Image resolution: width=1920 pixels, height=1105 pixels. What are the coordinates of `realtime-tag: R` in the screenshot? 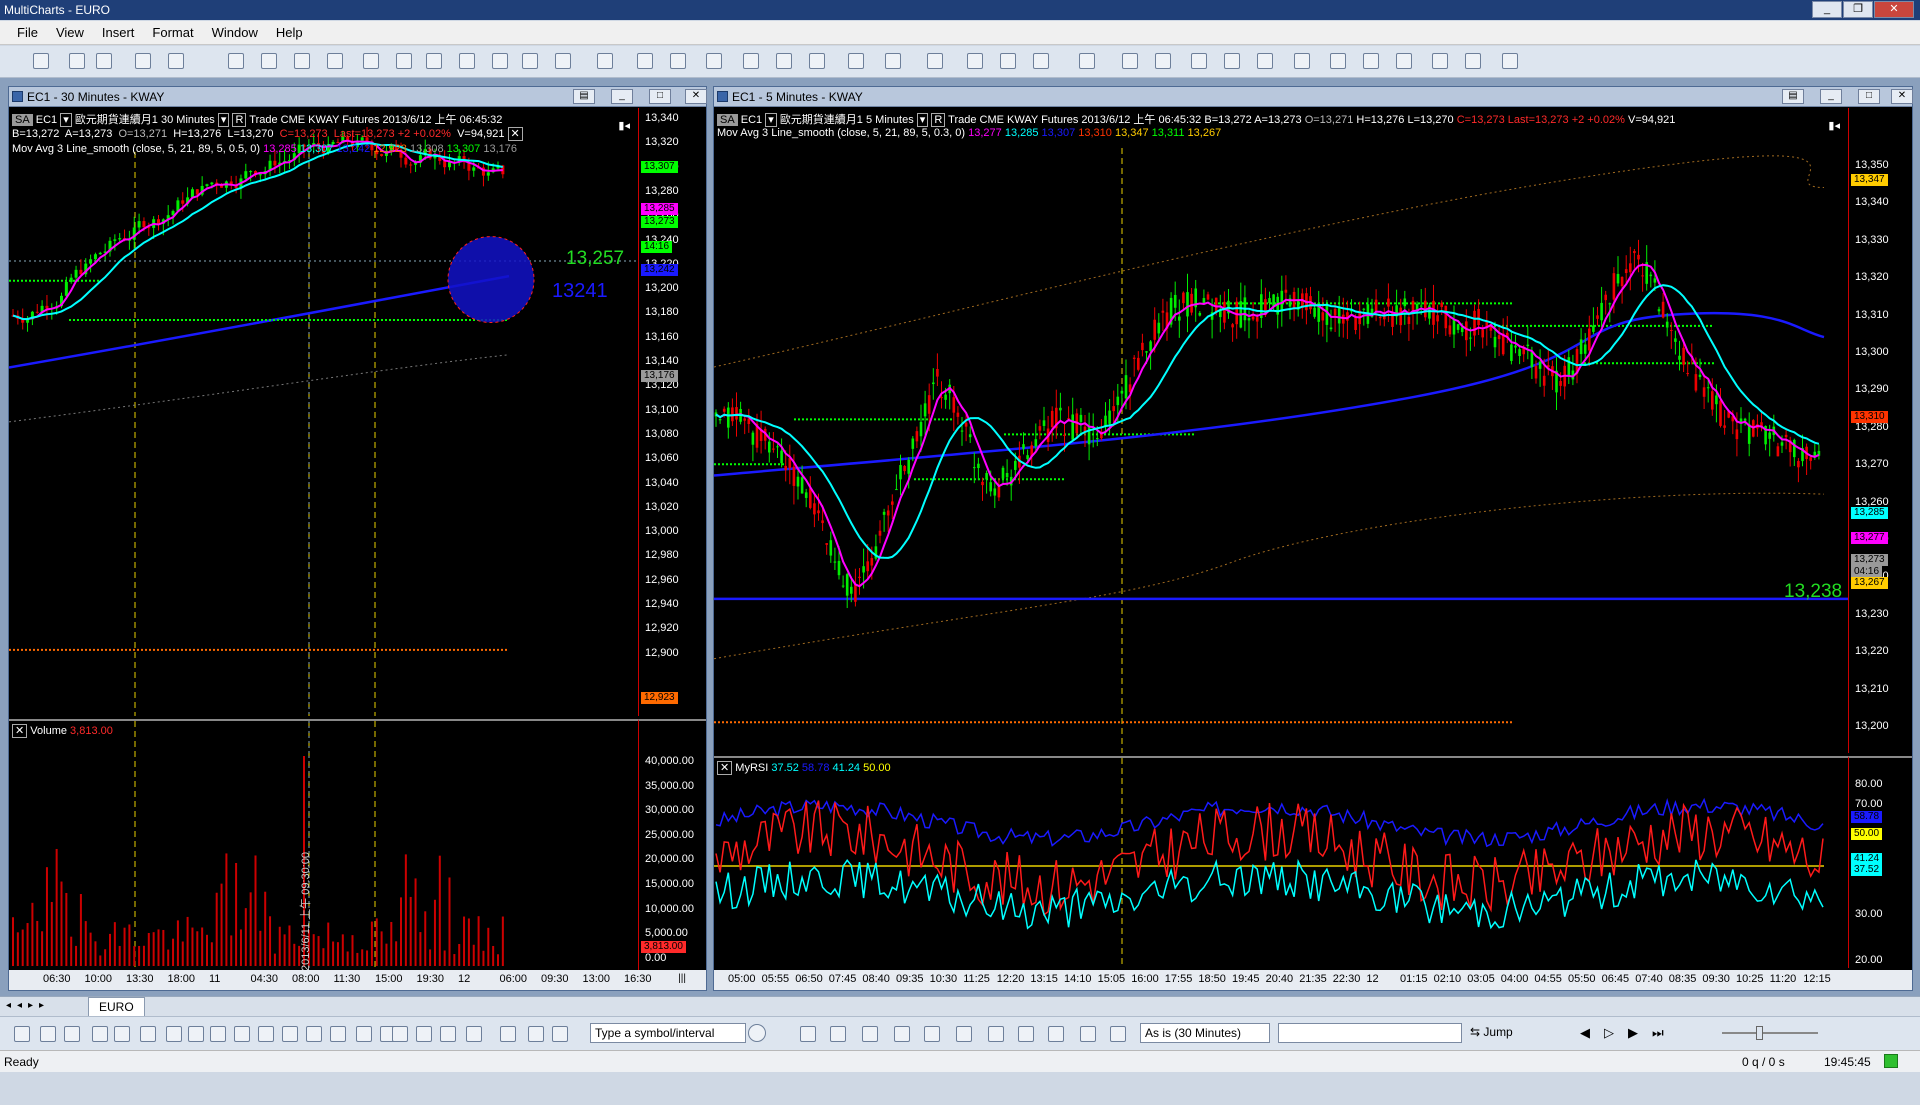 It's located at (239, 120).